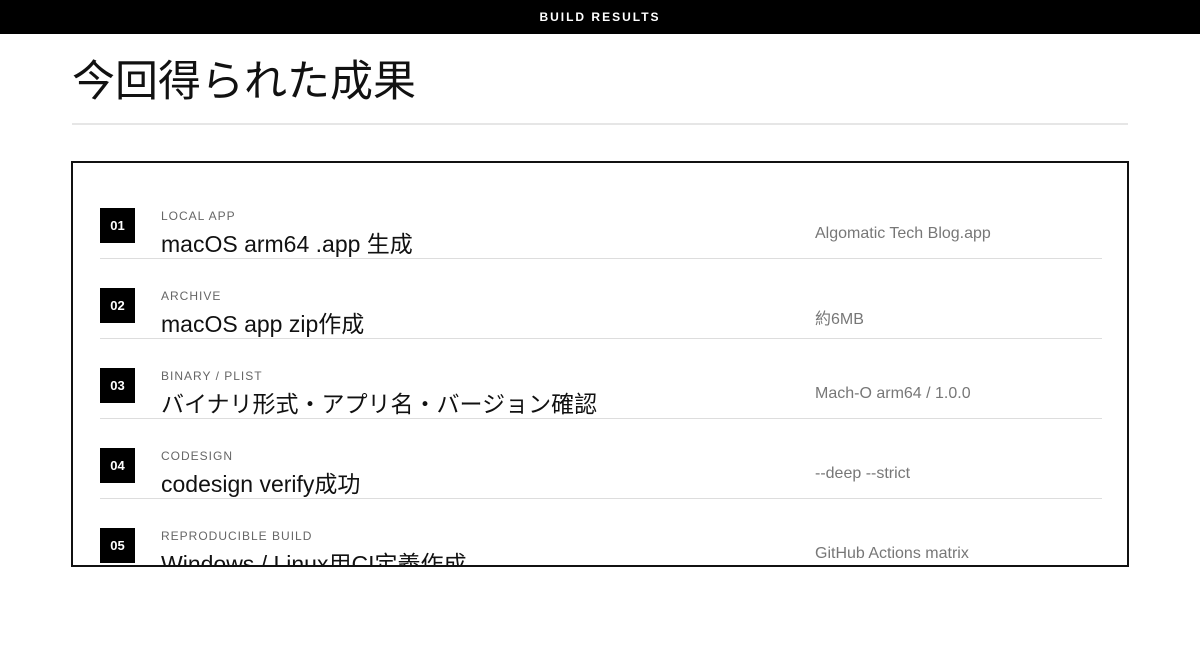 The height and width of the screenshot is (660, 1200). I want to click on header-label: BUILD RESULTS, so click(600, 17).